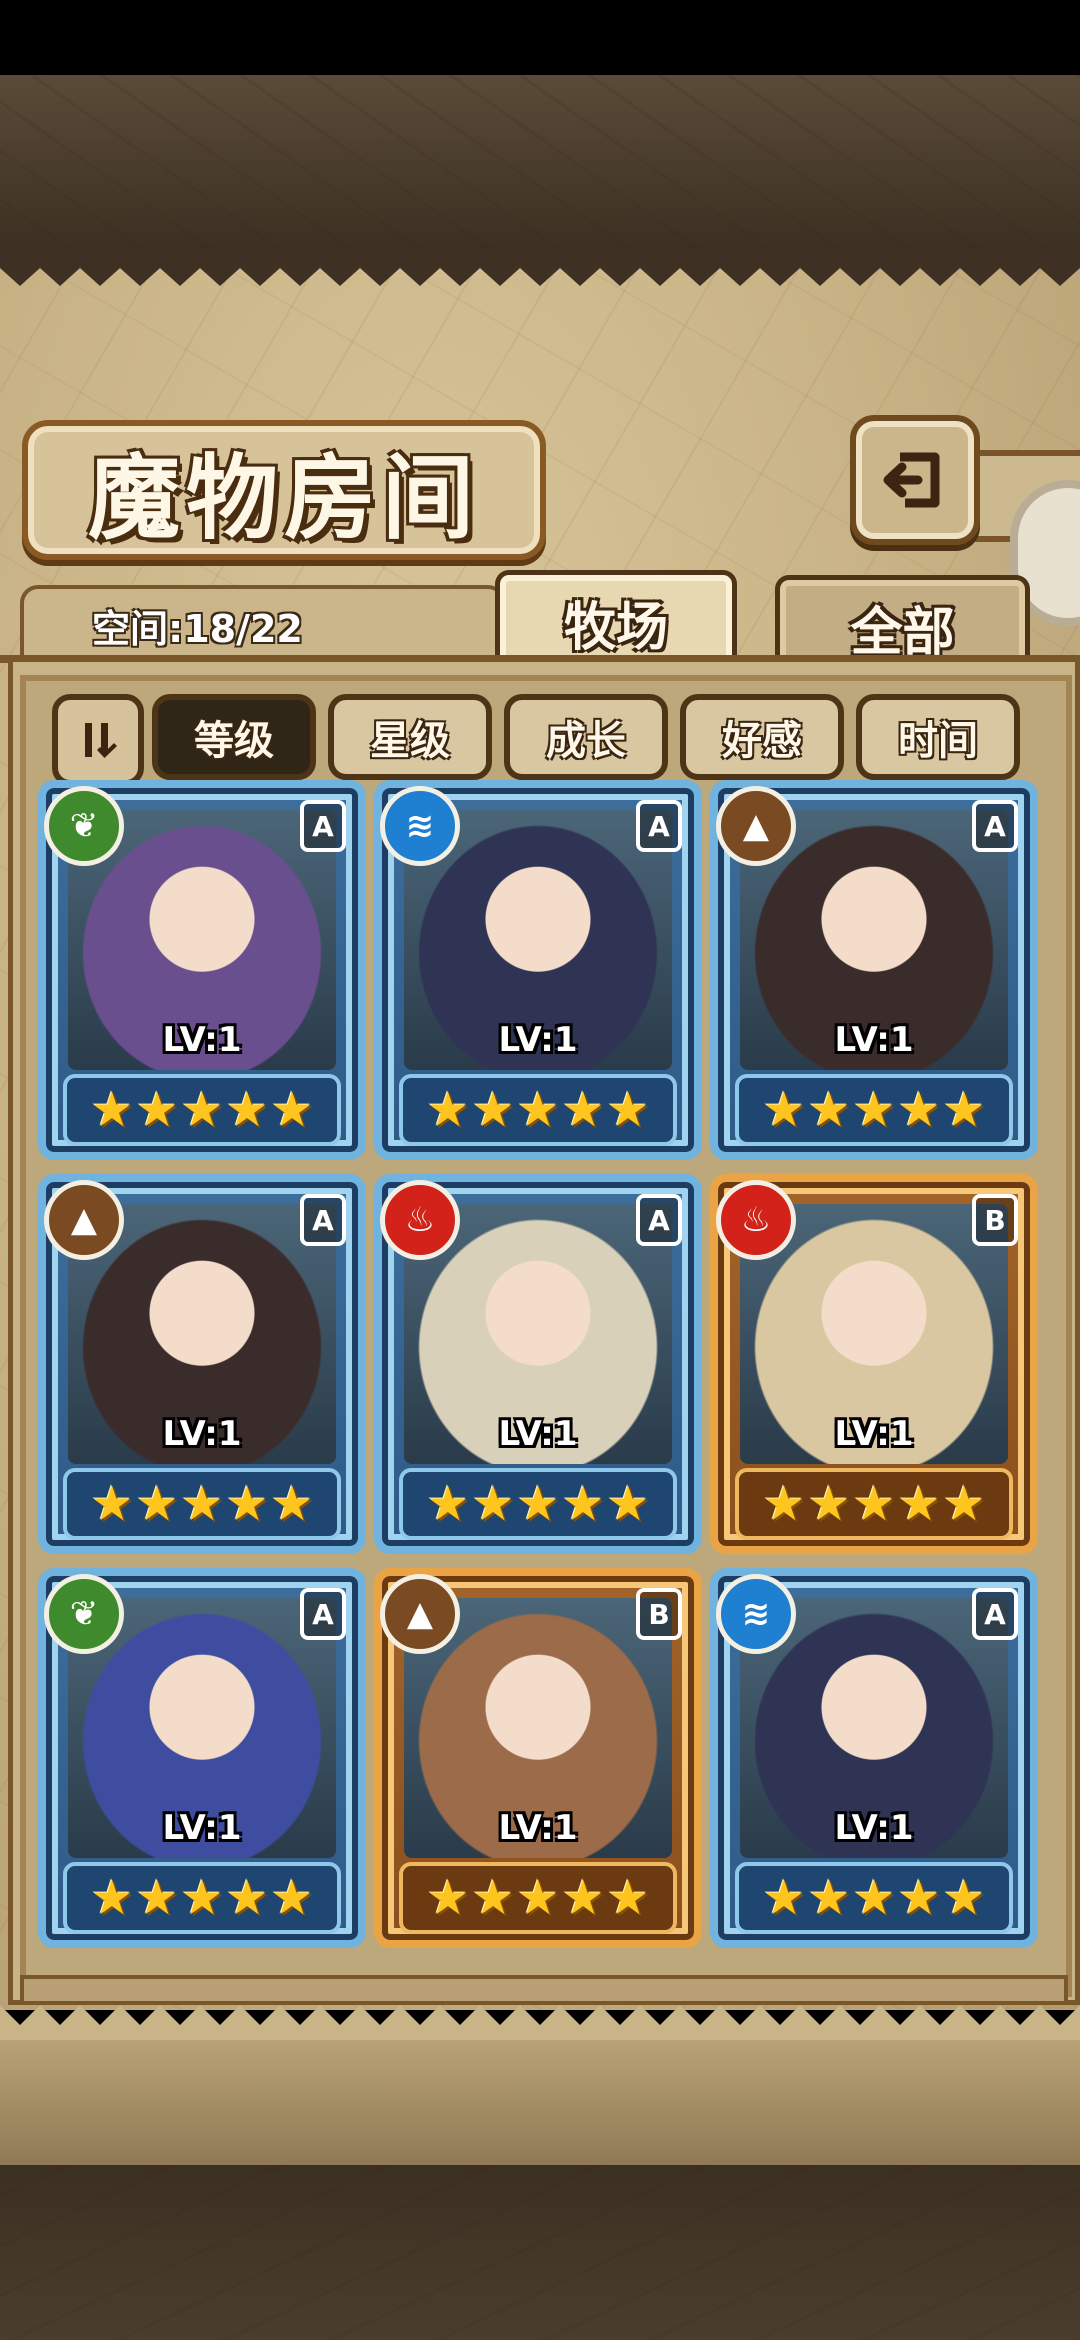 This screenshot has height=2340, width=1080. Describe the element at coordinates (540, 267) in the screenshot. I see `zigzag-top-edge` at that location.